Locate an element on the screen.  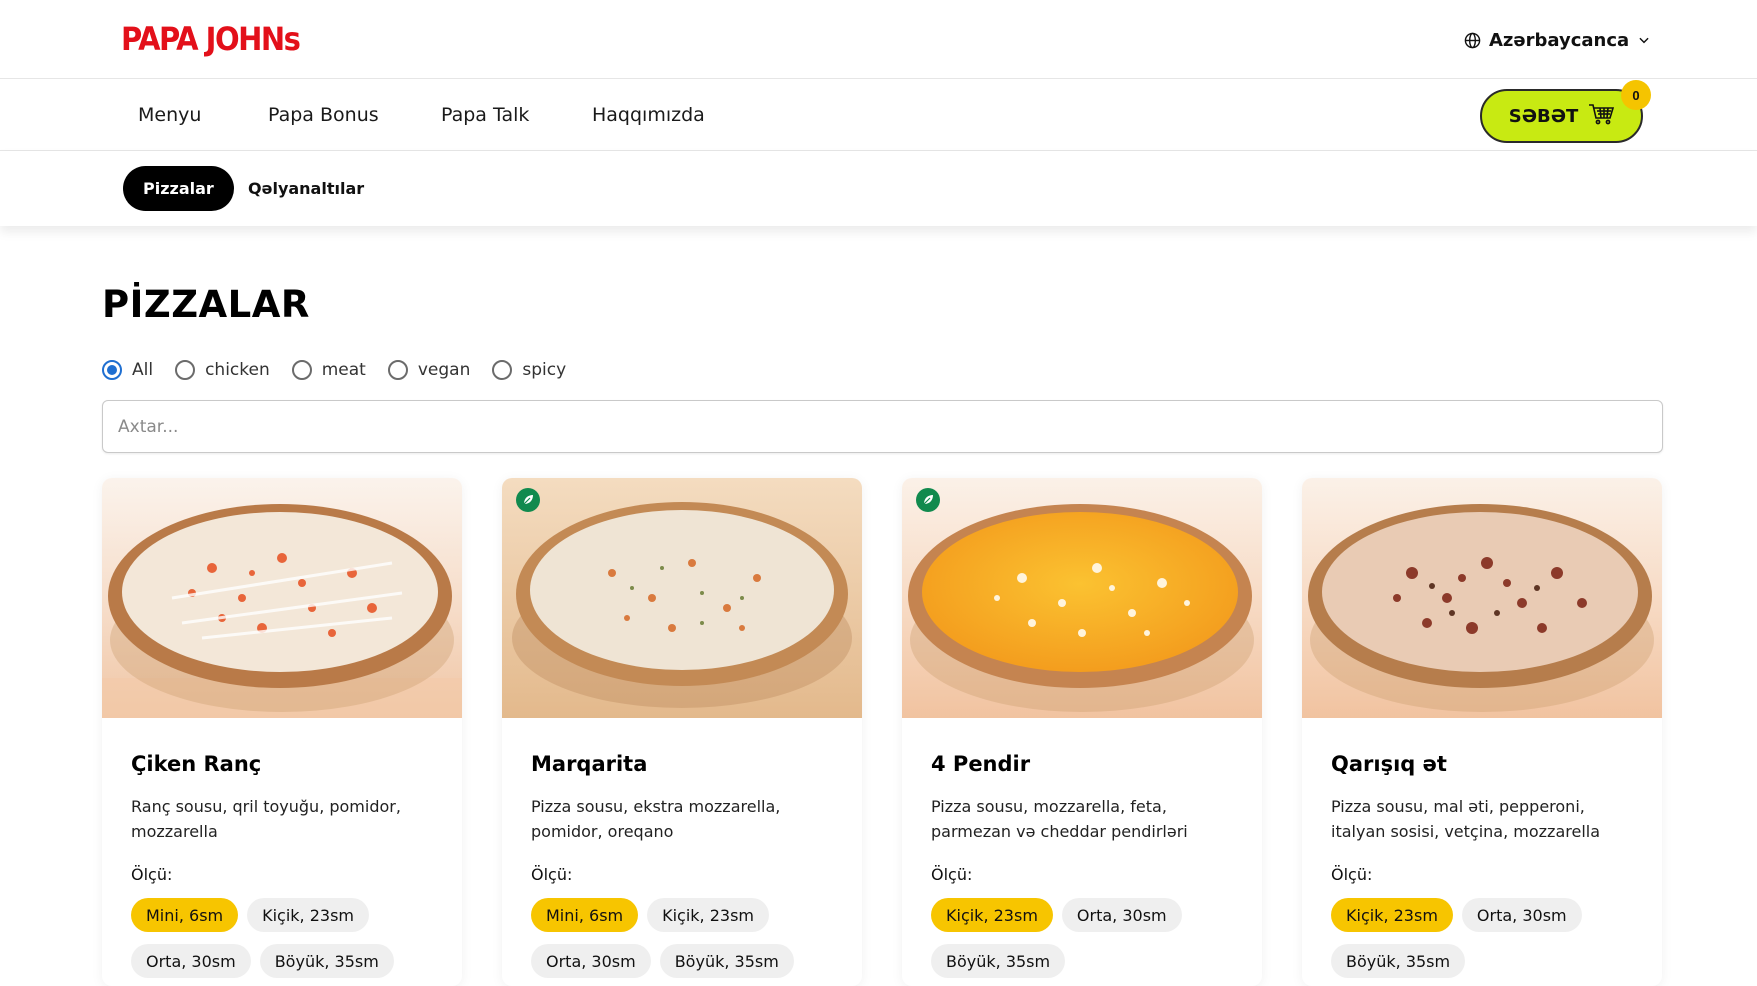
filter-label: meat is located at coordinates (343, 370).